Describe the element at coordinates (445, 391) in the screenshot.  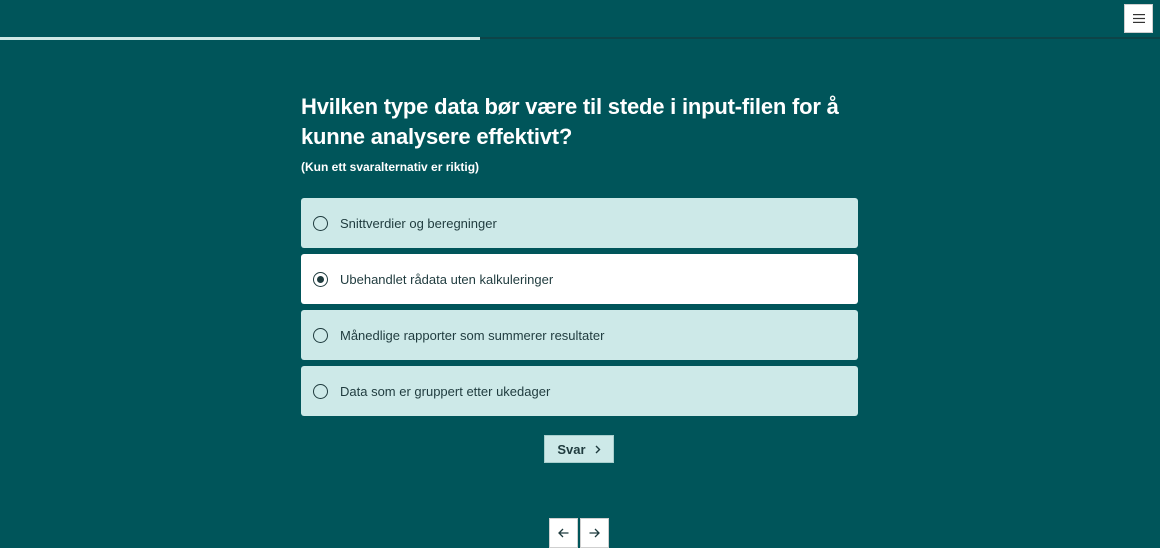
I see `answer-option-label: Data som er gruppert etter ukedager` at that location.